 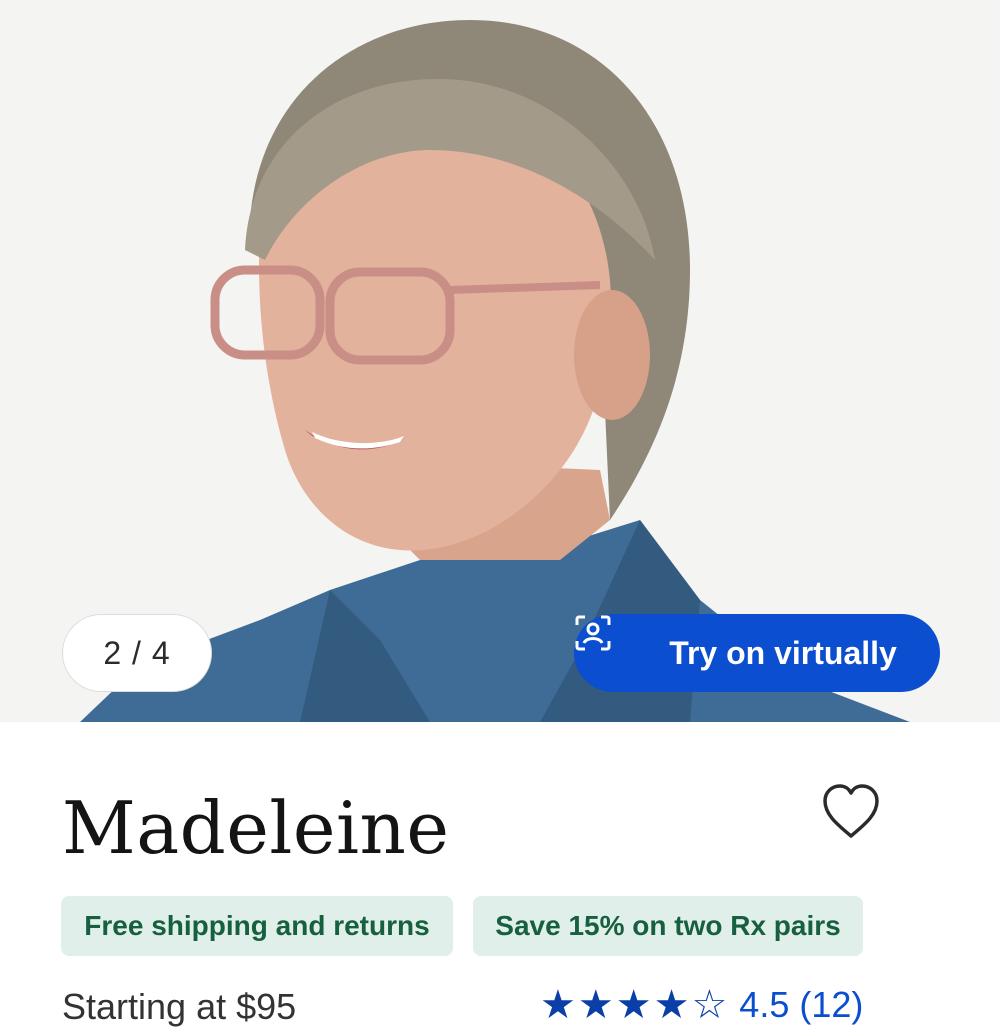 What do you see at coordinates (257, 926) in the screenshot?
I see `free-shipping-badge: Free shipping and returns` at bounding box center [257, 926].